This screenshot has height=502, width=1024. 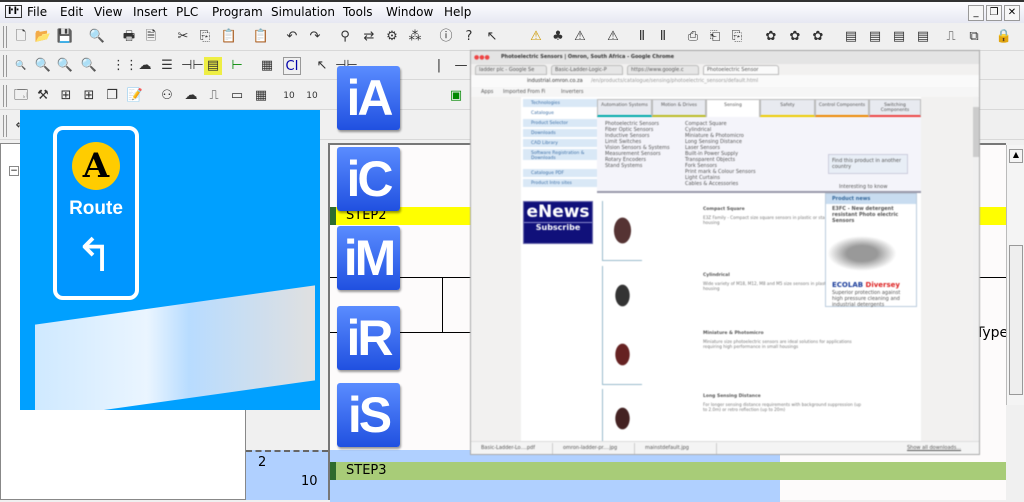 I want to click on menu-link: Stand Systems, so click(x=637, y=166).